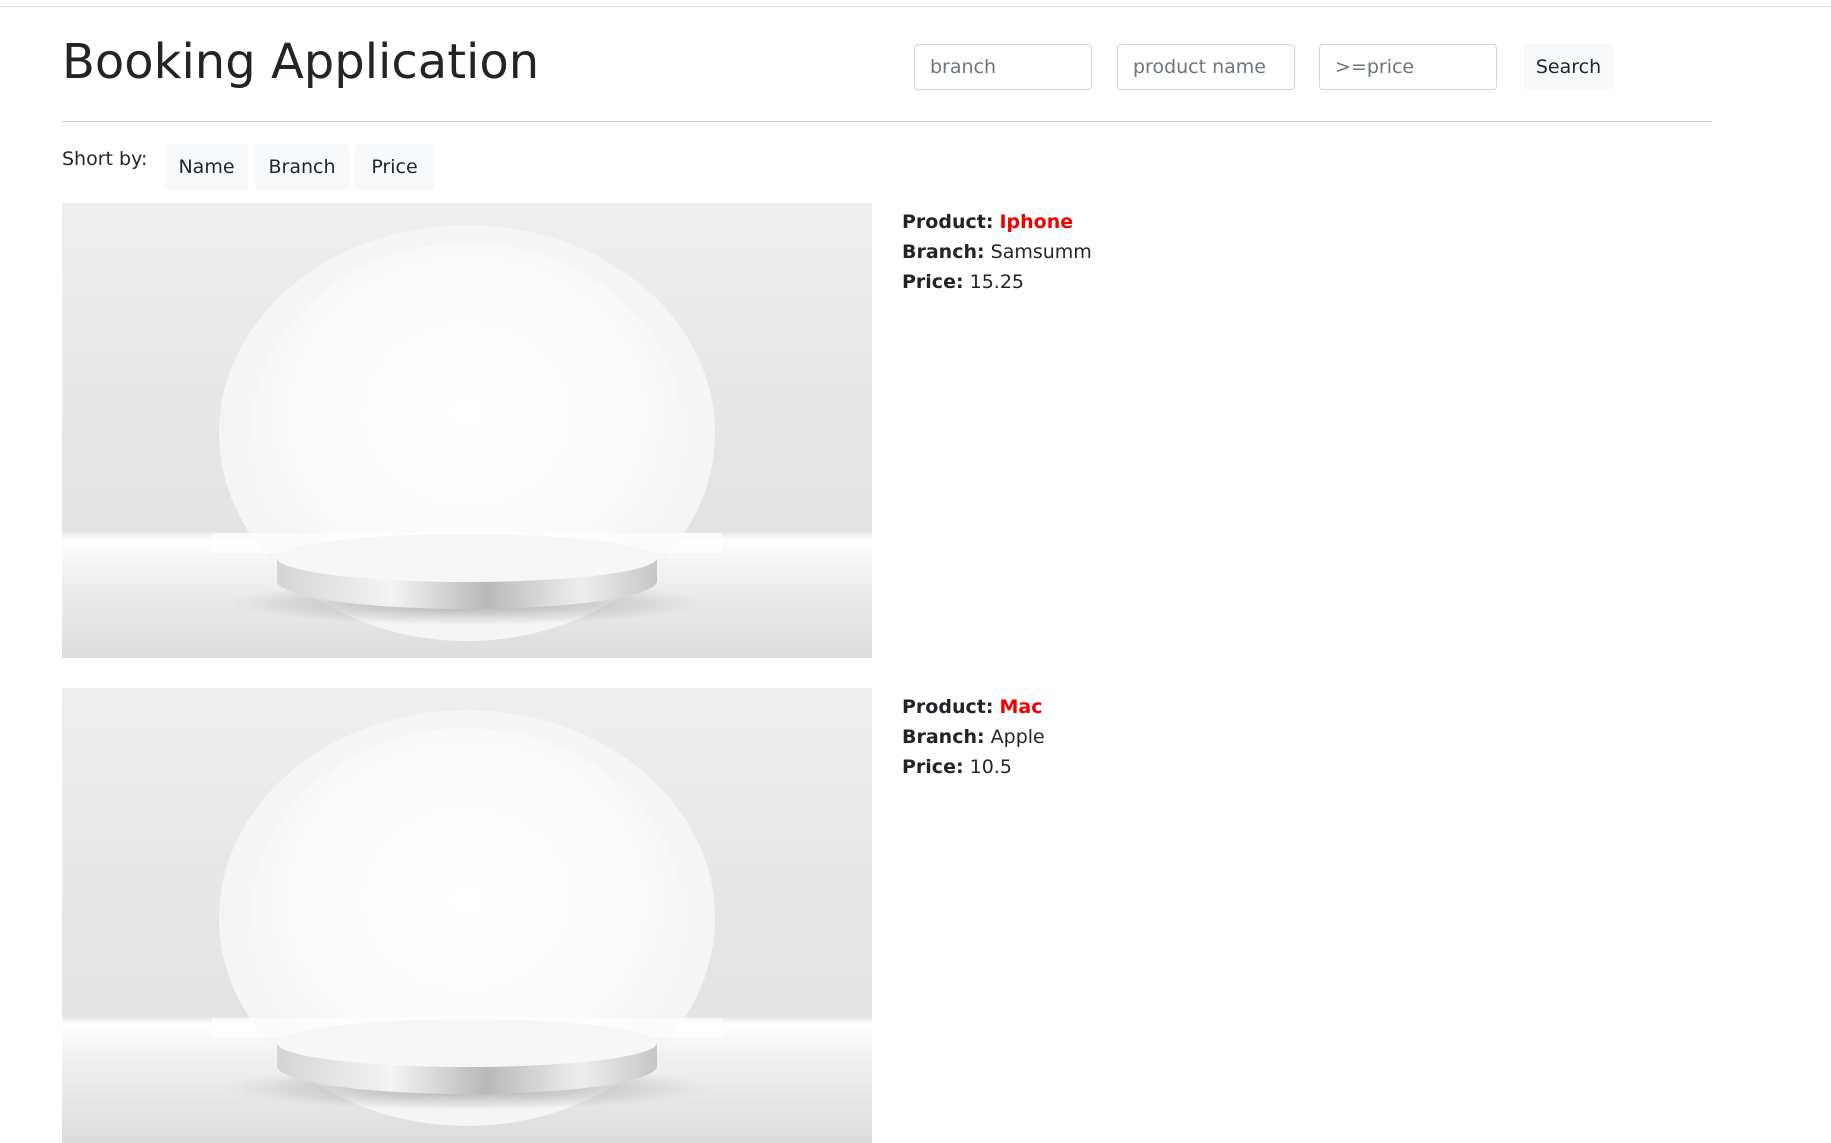 The image size is (1831, 1143). Describe the element at coordinates (997, 222) in the screenshot. I see `product-line: Product: Iphone` at that location.